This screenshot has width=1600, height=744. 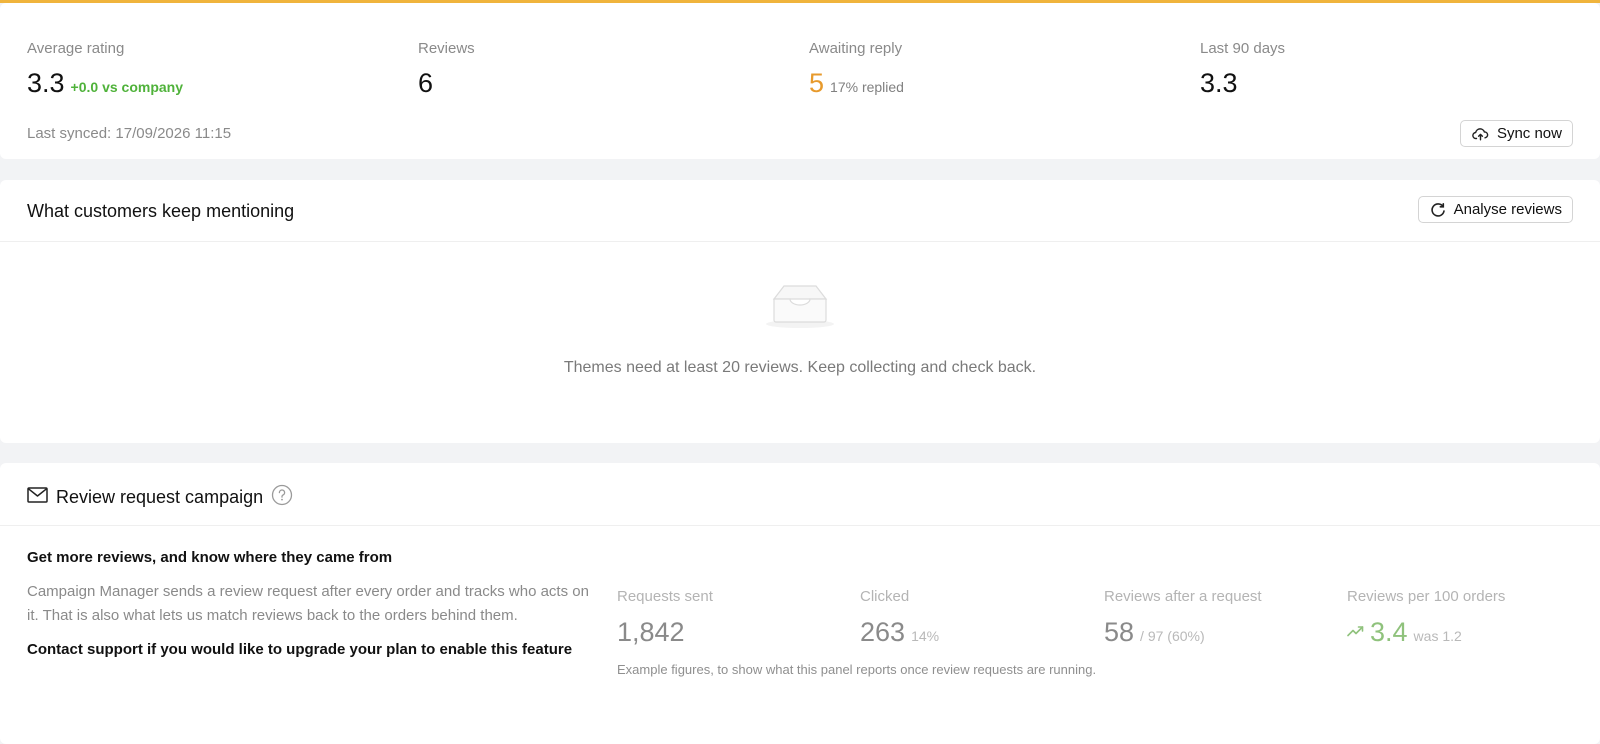 What do you see at coordinates (1426, 596) in the screenshot?
I see `metric-label: Reviews per 100 orders` at bounding box center [1426, 596].